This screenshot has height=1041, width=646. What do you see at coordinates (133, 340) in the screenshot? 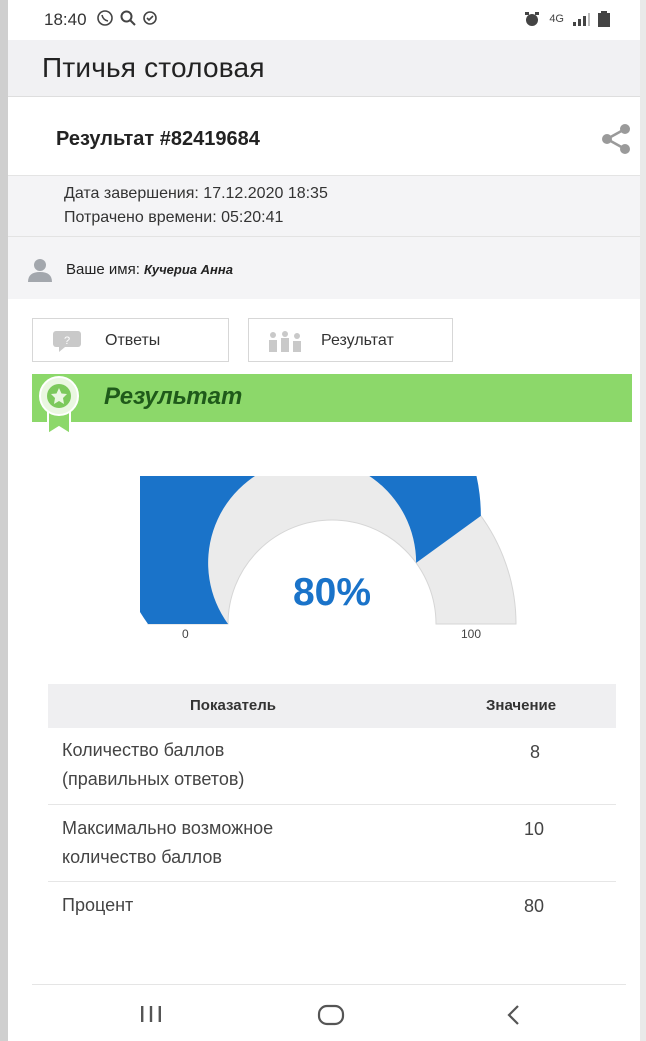
I see `answers-button-label: Ответы` at bounding box center [133, 340].